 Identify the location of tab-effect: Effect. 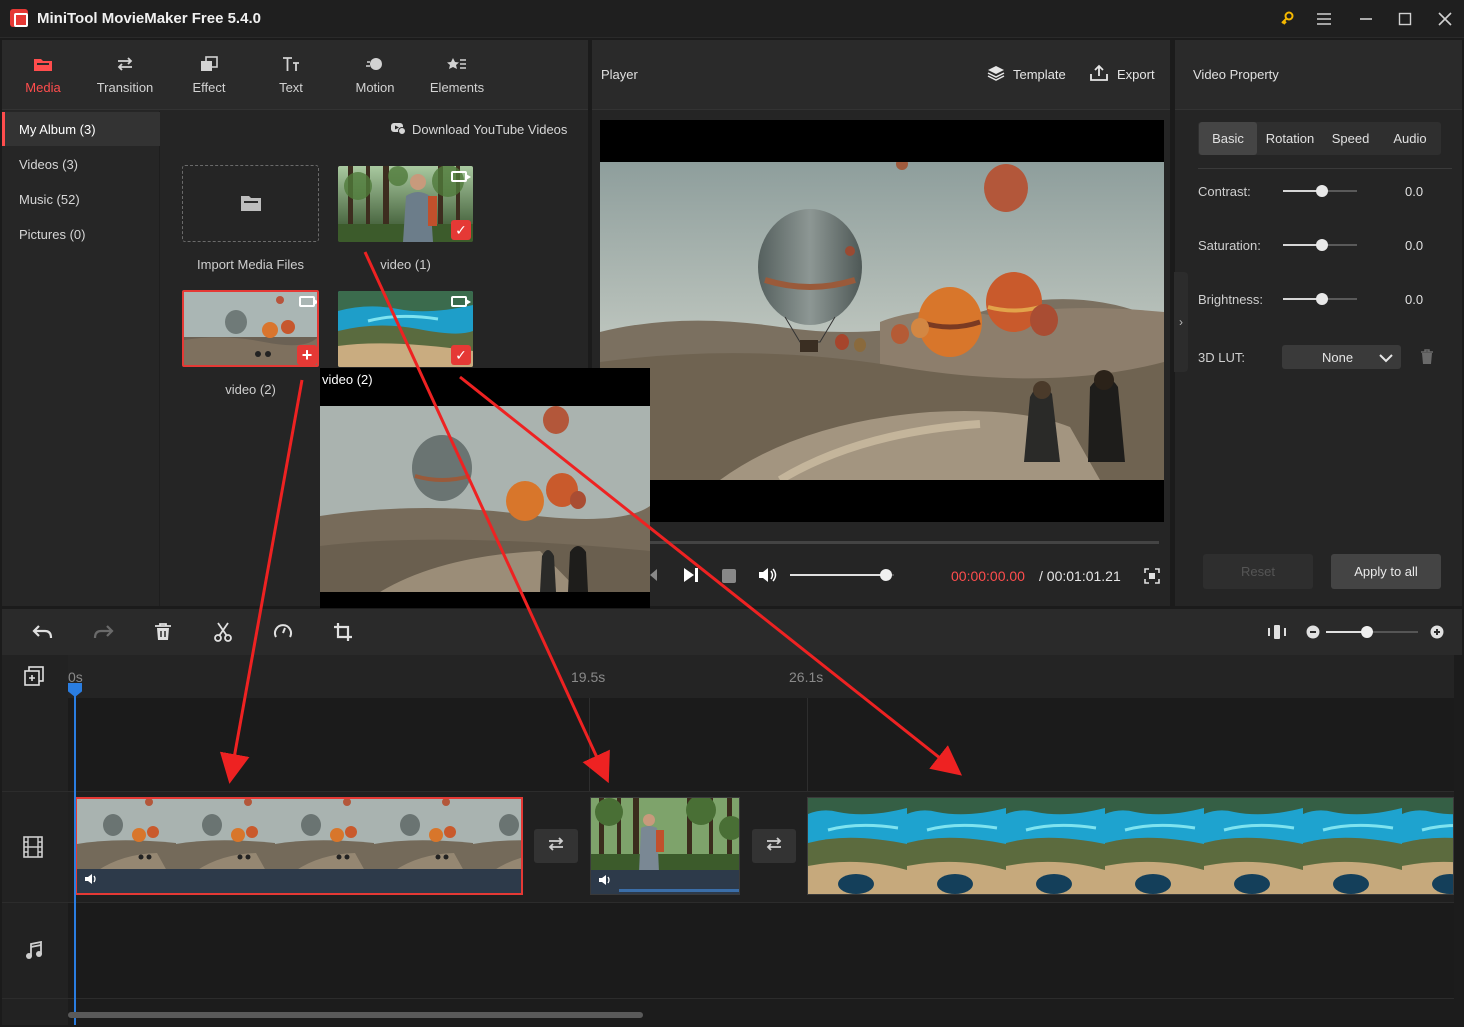
(209, 75).